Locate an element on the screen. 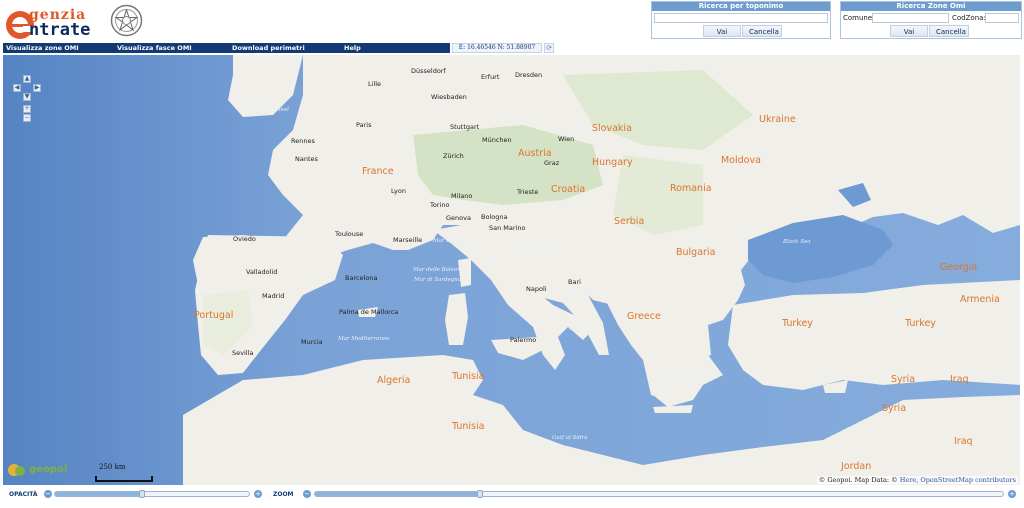 The image size is (1024, 508). zoom-in-icon: + is located at coordinates (27, 109).